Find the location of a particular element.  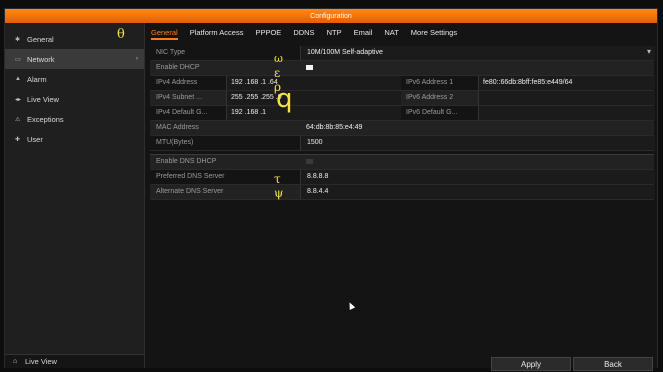

mac-address-value: 64:db:8b:85:e4:49 is located at coordinates (334, 127).